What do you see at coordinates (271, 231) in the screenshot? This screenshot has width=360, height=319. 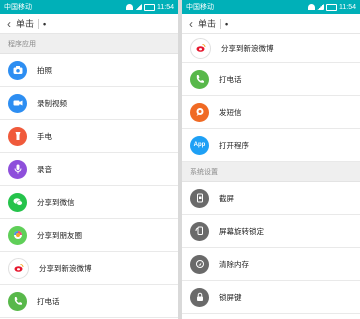 I see `list-item: 屏幕旋转锁定` at bounding box center [271, 231].